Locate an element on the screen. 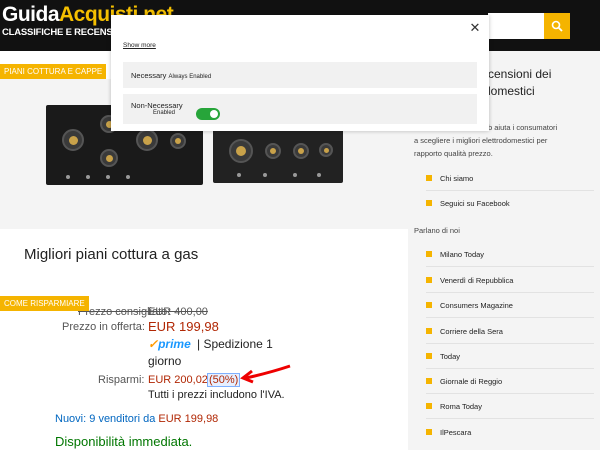  close-icon: ✕ is located at coordinates (475, 28).